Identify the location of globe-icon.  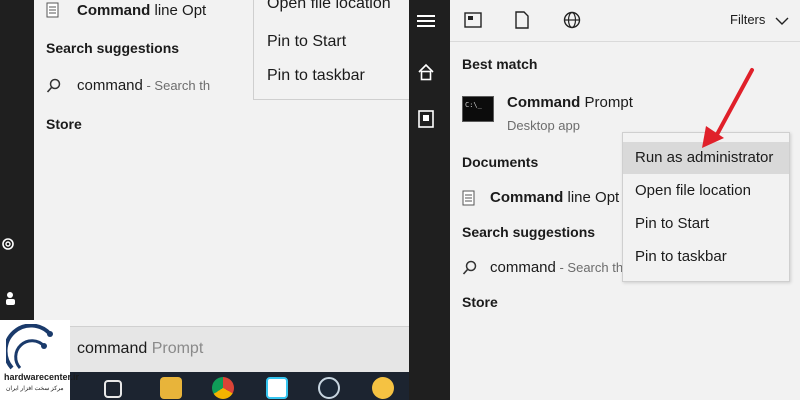
(572, 22).